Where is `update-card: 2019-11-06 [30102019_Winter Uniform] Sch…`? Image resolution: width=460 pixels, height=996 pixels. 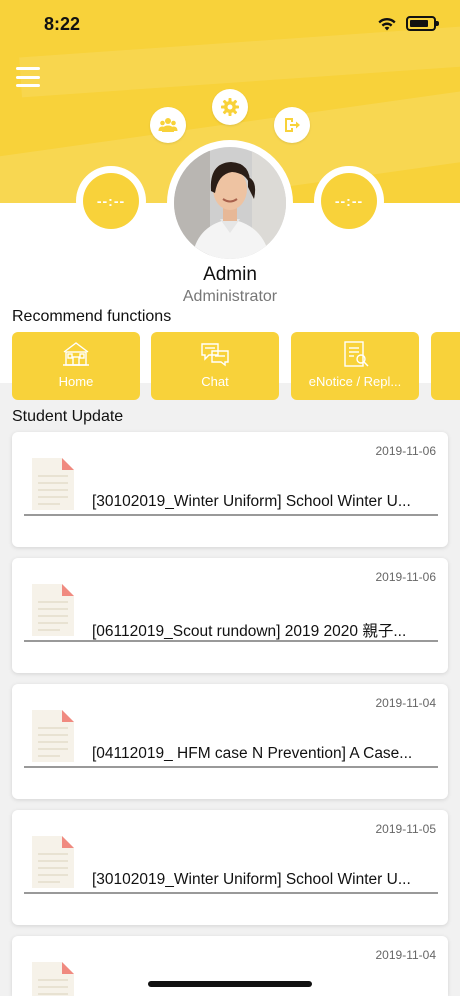 update-card: 2019-11-06 [30102019_Winter Uniform] Sch… is located at coordinates (230, 489).